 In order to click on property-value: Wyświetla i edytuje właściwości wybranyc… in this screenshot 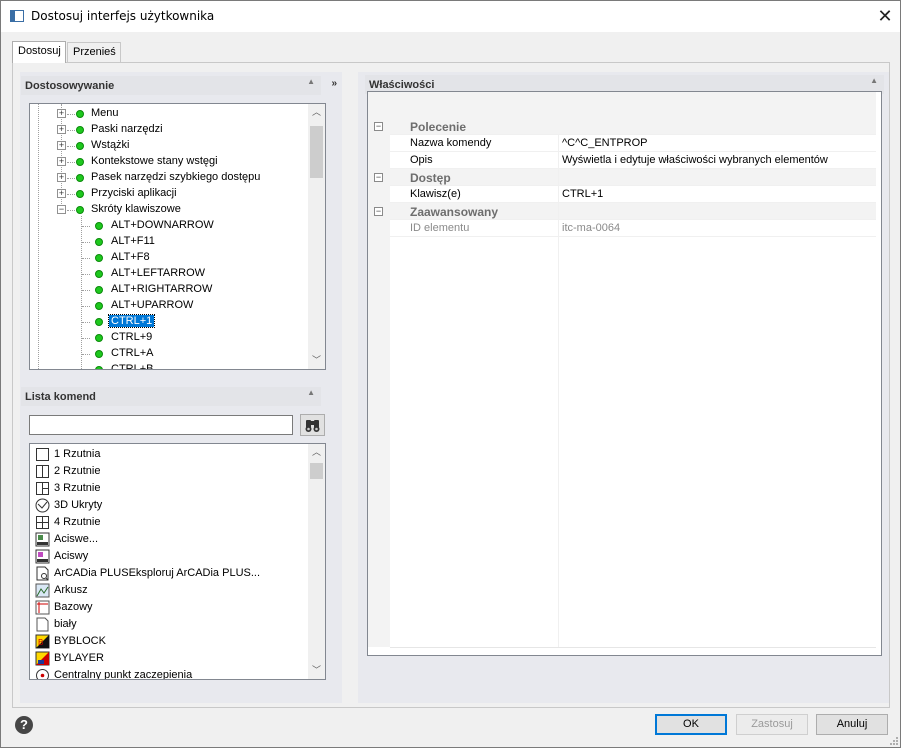, I will do `click(695, 160)`.